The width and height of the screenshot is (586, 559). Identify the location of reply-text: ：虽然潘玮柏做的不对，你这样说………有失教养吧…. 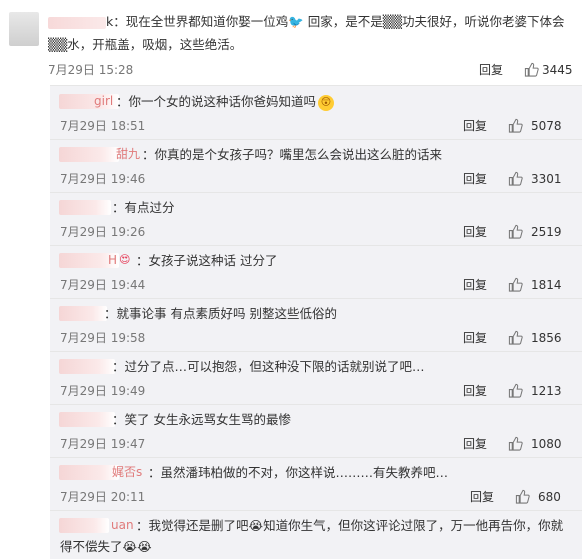
(298, 472).